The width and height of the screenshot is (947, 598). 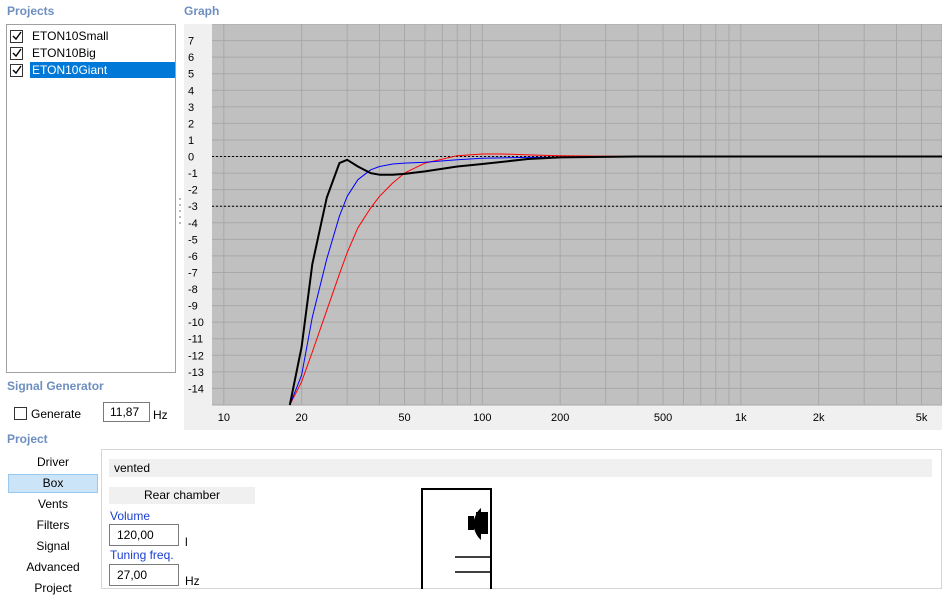 I want to click on project-item-eton10small: ETON10Small, so click(x=92, y=36).